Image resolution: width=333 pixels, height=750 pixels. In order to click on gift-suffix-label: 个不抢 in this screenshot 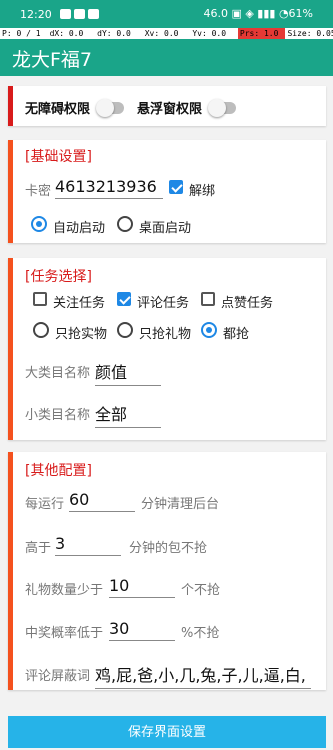, I will do `click(201, 590)`.